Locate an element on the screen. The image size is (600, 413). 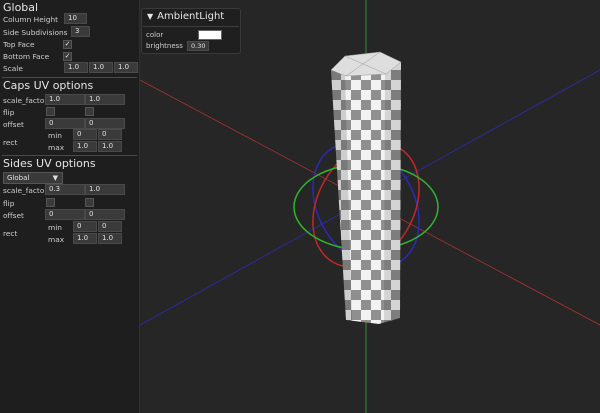
scale-z-field: 1.0 is located at coordinates (126, 67).